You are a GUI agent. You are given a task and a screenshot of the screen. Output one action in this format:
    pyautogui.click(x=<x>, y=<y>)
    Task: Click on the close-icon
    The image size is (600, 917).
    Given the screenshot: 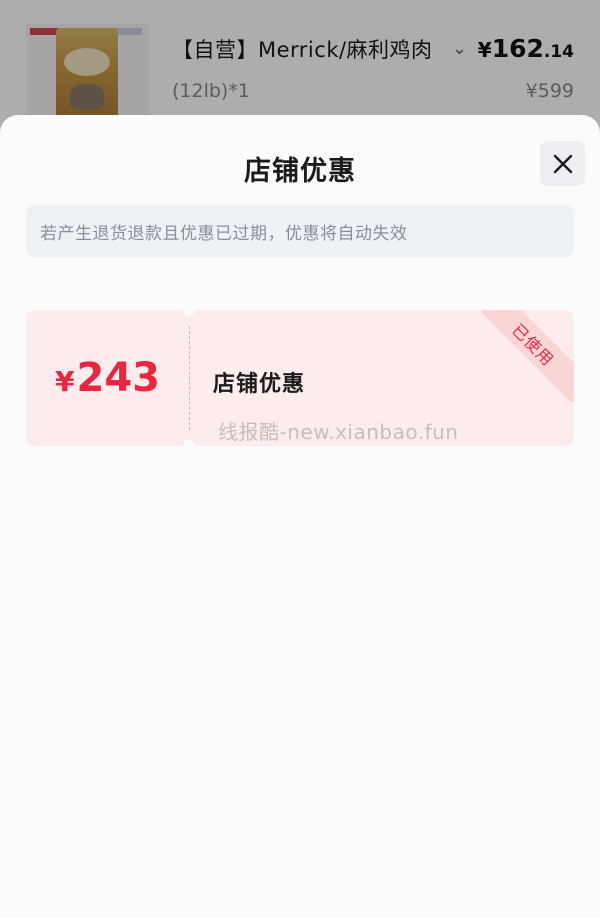 What is the action you would take?
    pyautogui.click(x=562, y=163)
    